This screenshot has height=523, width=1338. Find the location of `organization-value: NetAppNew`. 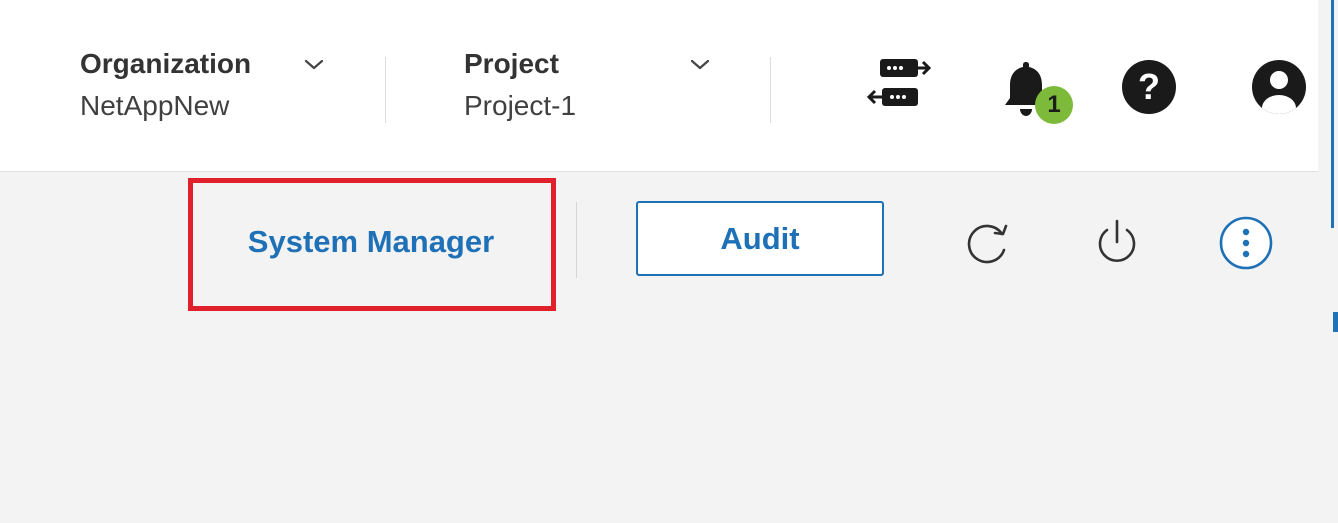

organization-value: NetAppNew is located at coordinates (155, 105).